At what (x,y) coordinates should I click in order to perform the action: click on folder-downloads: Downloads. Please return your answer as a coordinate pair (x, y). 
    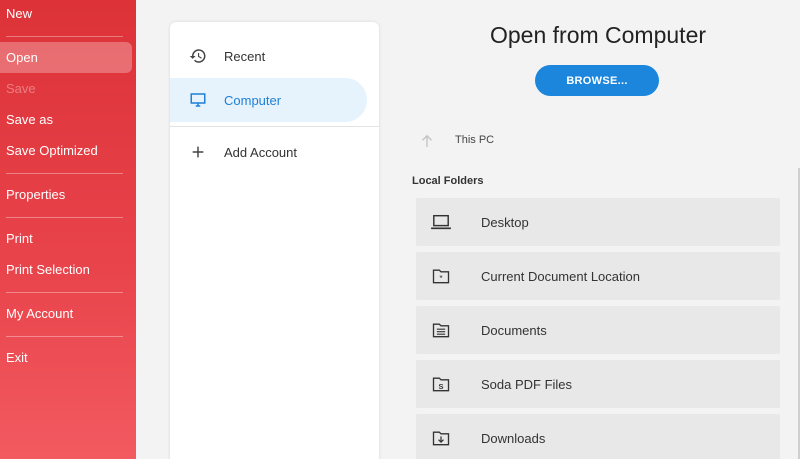
    Looking at the image, I should click on (598, 436).